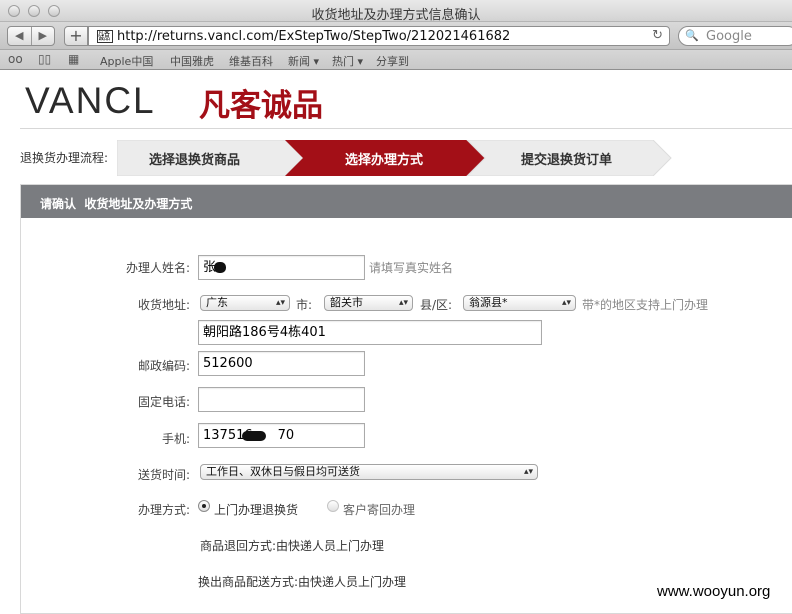 This screenshot has width=792, height=614. What do you see at coordinates (370, 332) in the screenshot?
I see `street-address-input: 朝阳路186号4栋401` at bounding box center [370, 332].